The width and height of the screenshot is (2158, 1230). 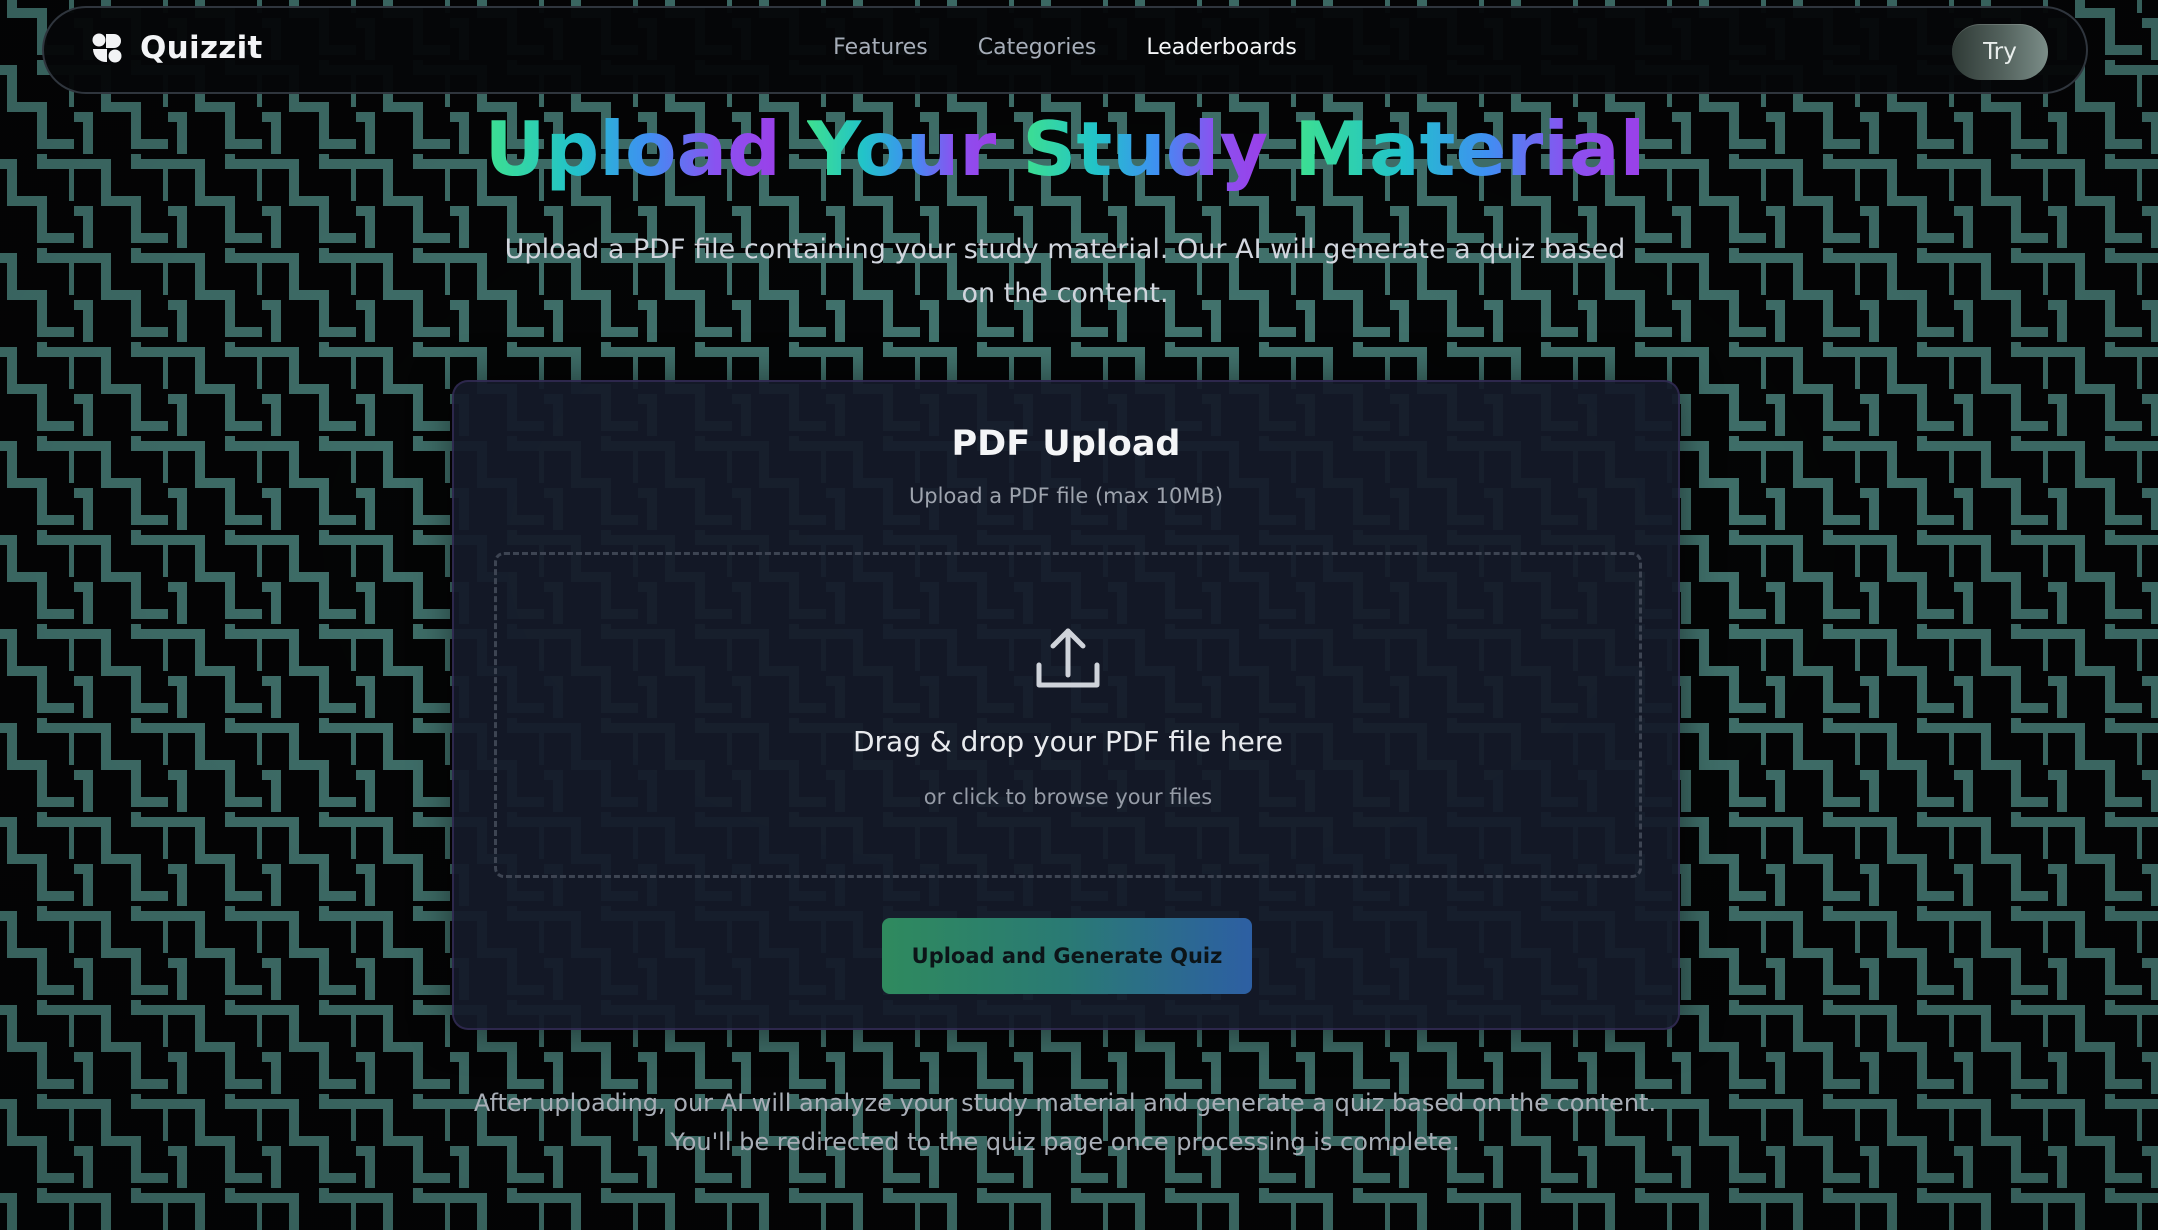 What do you see at coordinates (1470, 149) in the screenshot?
I see `title-word: Material` at bounding box center [1470, 149].